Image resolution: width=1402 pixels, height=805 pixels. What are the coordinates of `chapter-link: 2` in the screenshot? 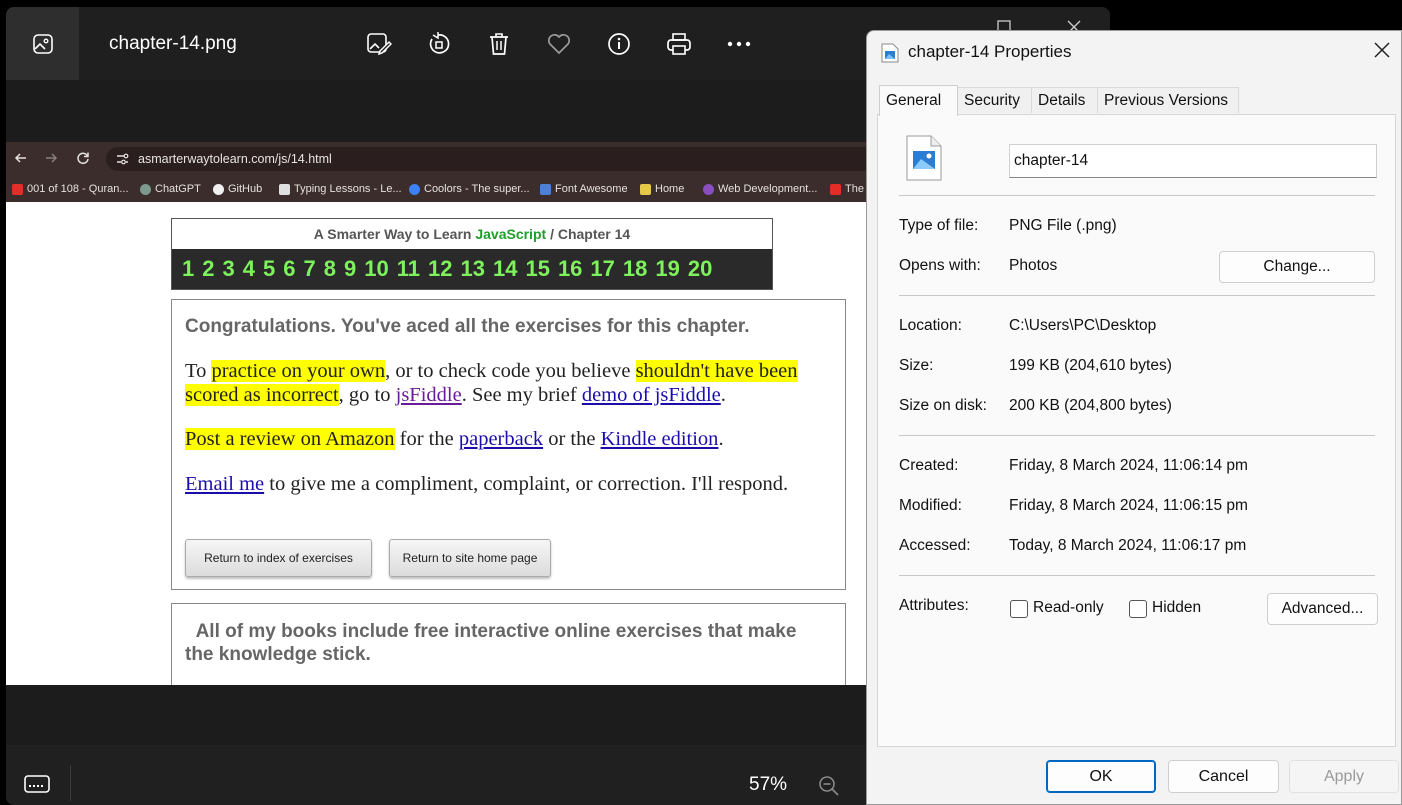 It's located at (208, 268).